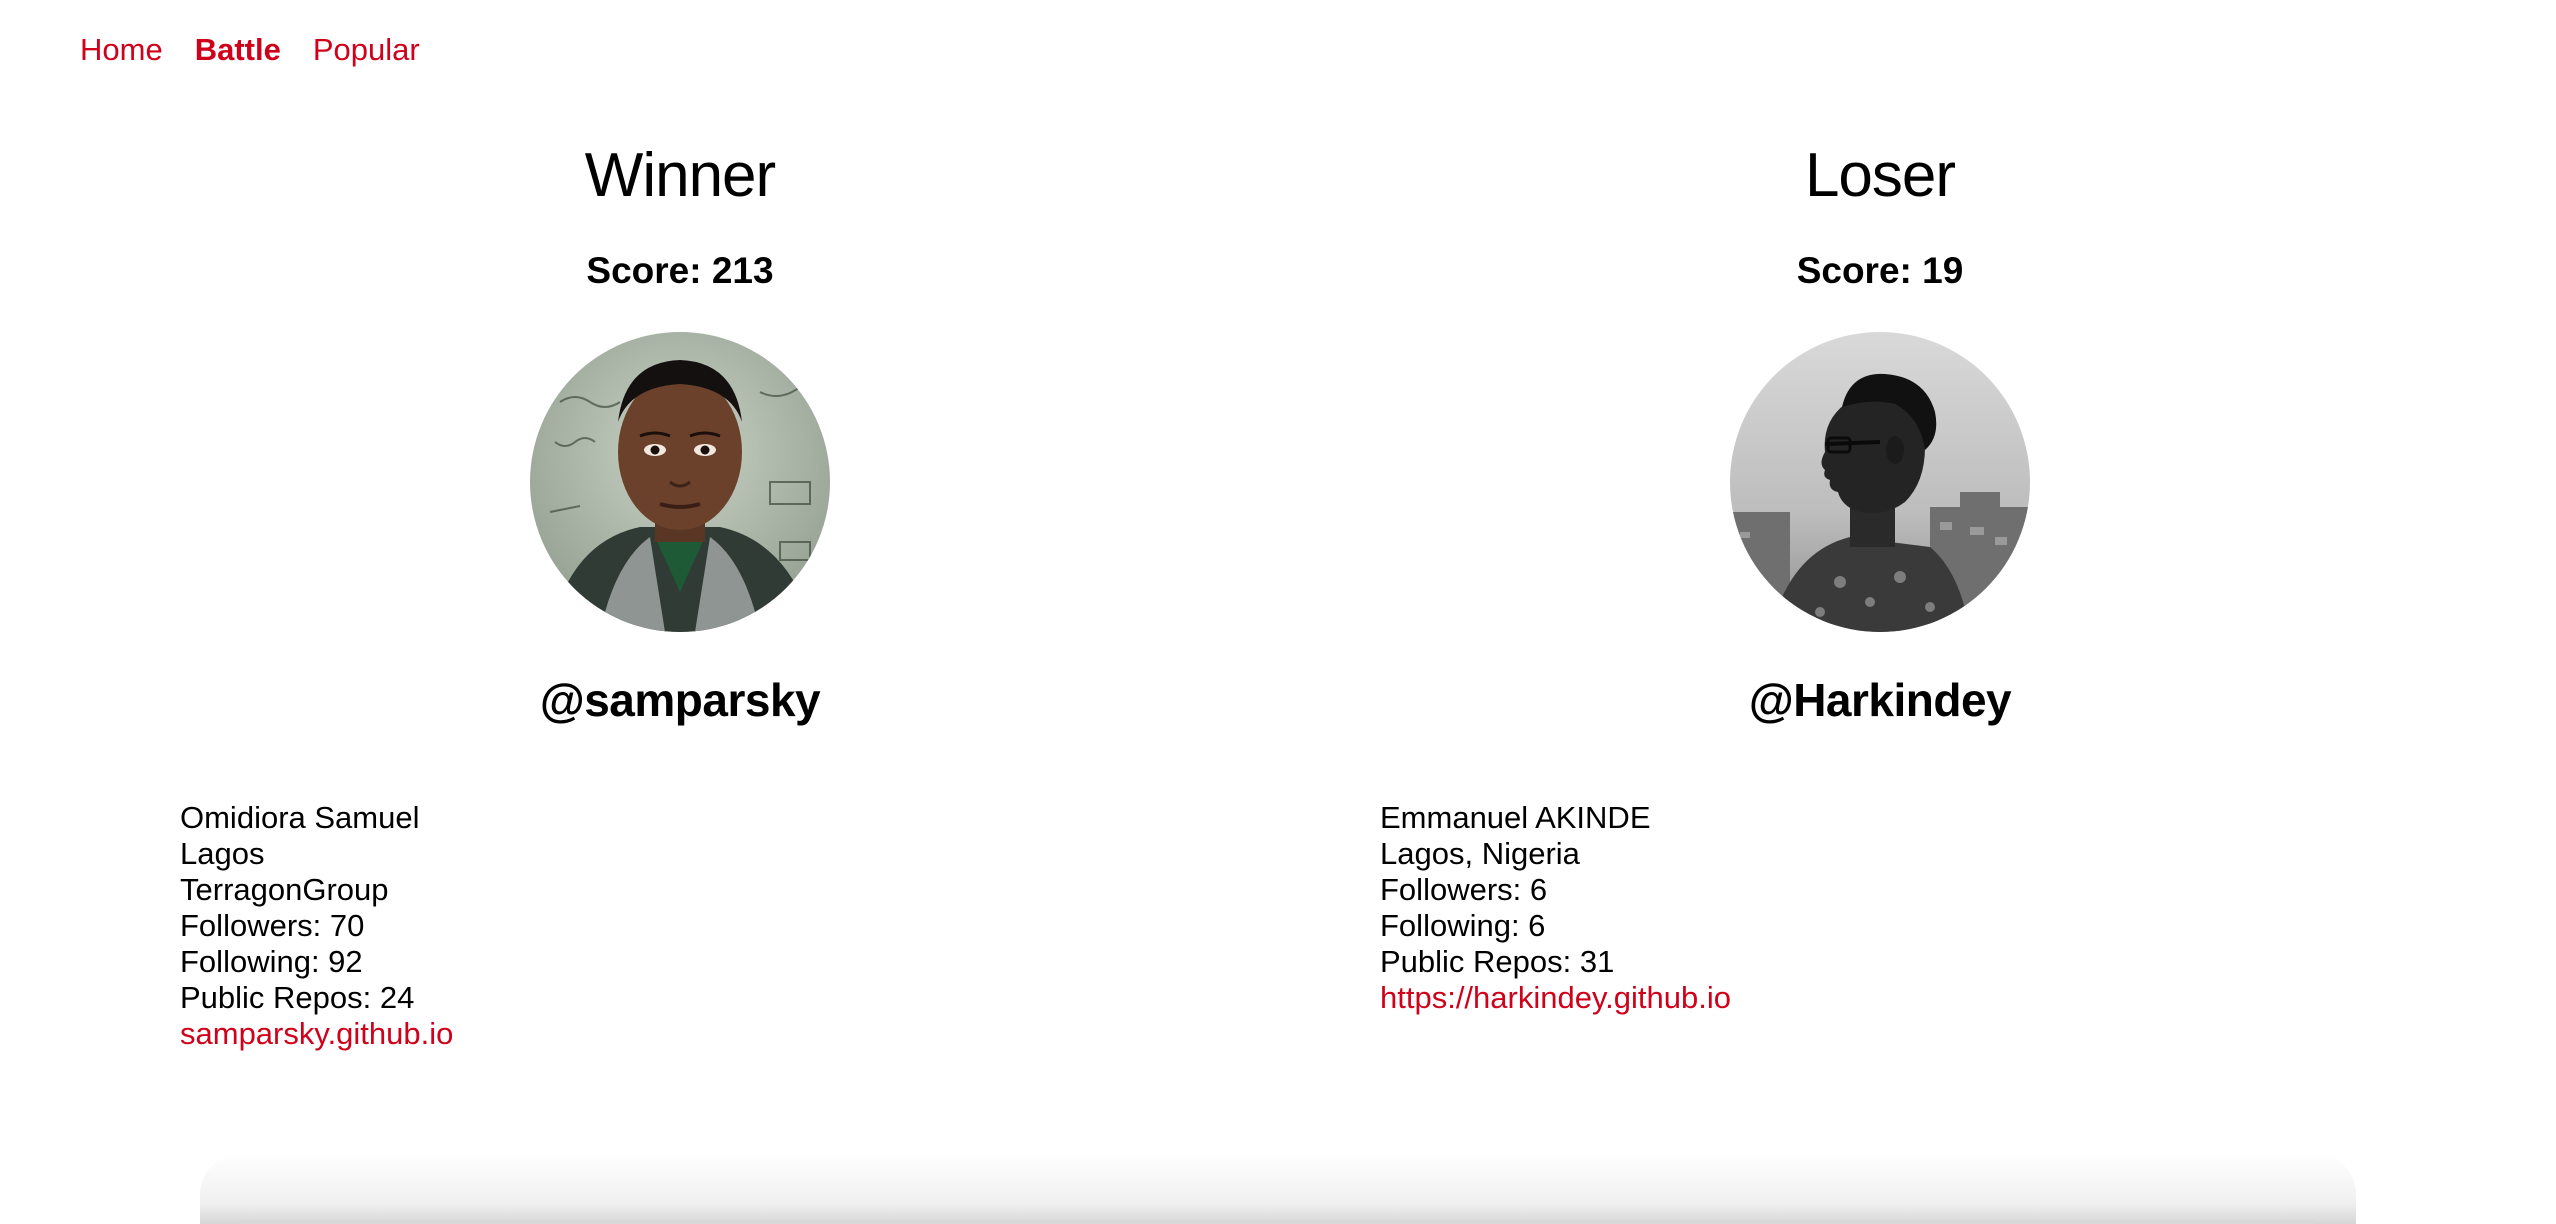  I want to click on profile-repos: Public Repos: 24, so click(297, 997).